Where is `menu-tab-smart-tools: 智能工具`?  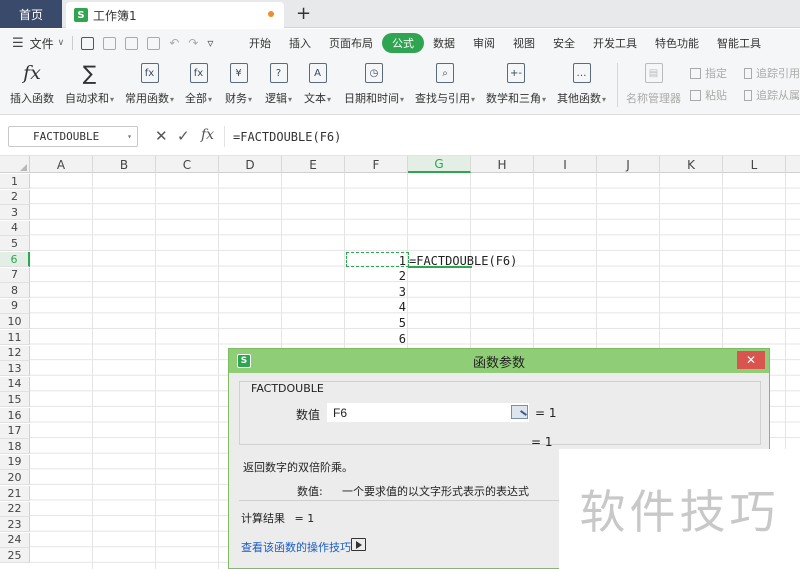 menu-tab-smart-tools: 智能工具 is located at coordinates (739, 43).